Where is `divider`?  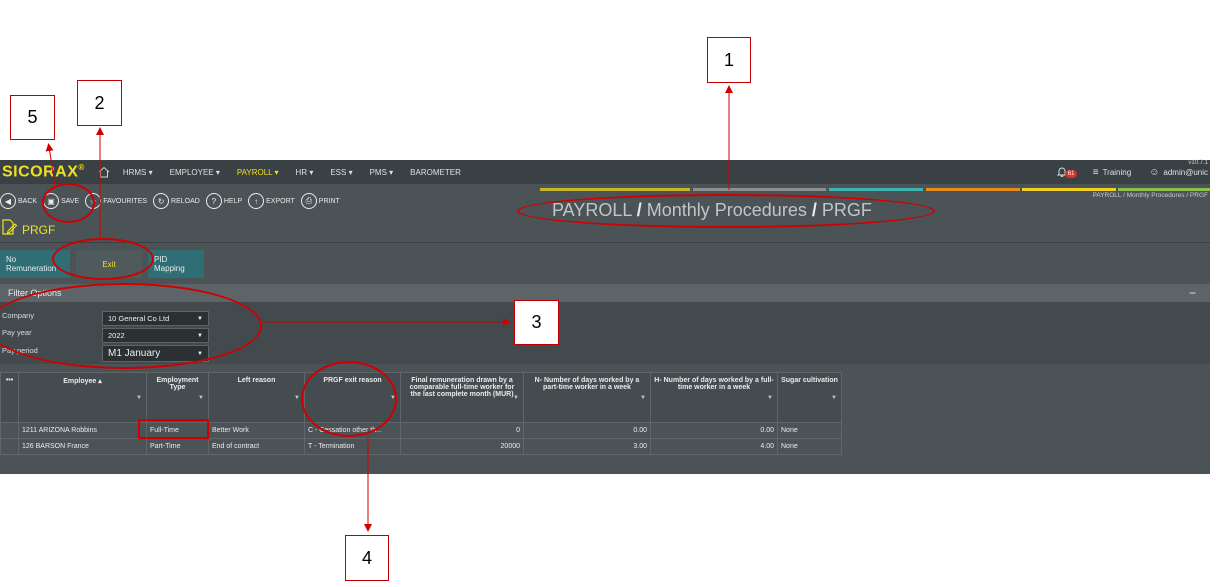
divider is located at coordinates (605, 242).